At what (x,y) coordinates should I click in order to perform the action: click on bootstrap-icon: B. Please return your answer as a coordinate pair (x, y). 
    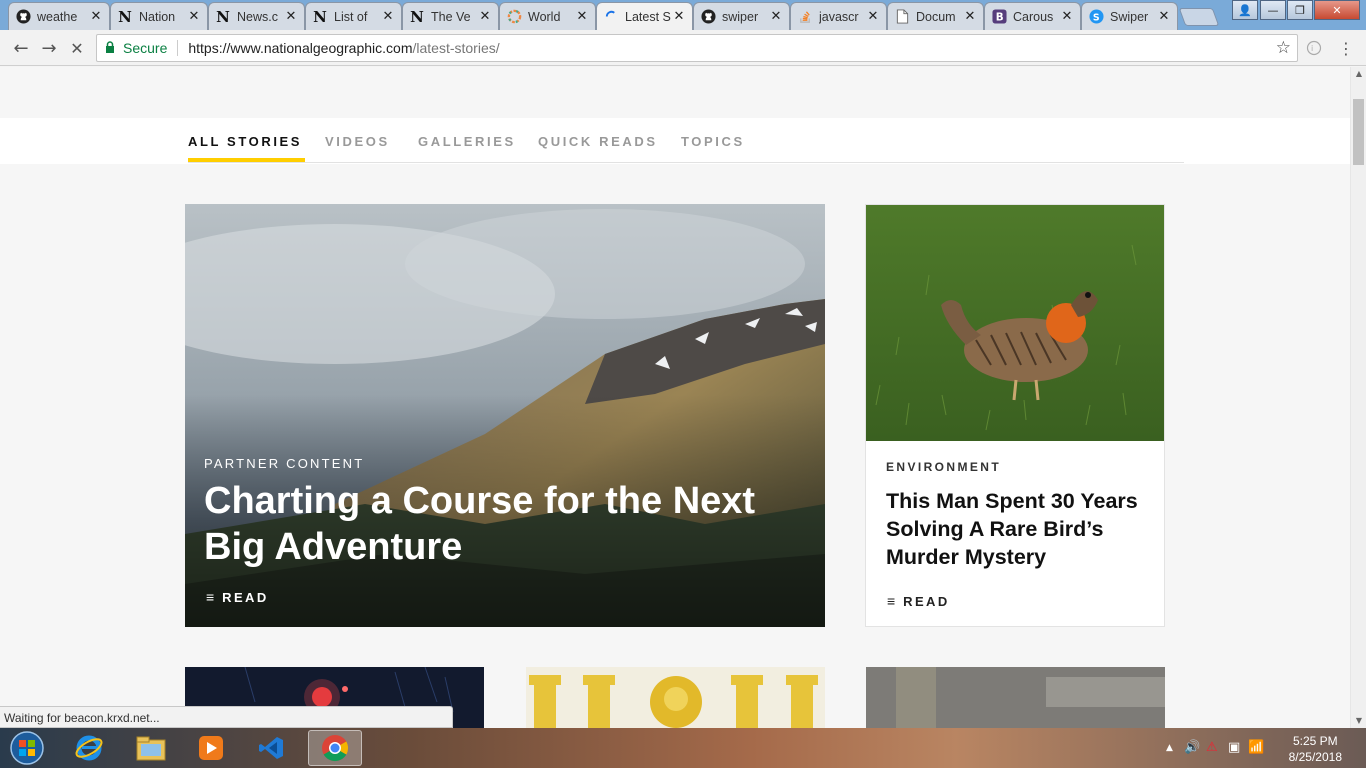
    Looking at the image, I should click on (999, 17).